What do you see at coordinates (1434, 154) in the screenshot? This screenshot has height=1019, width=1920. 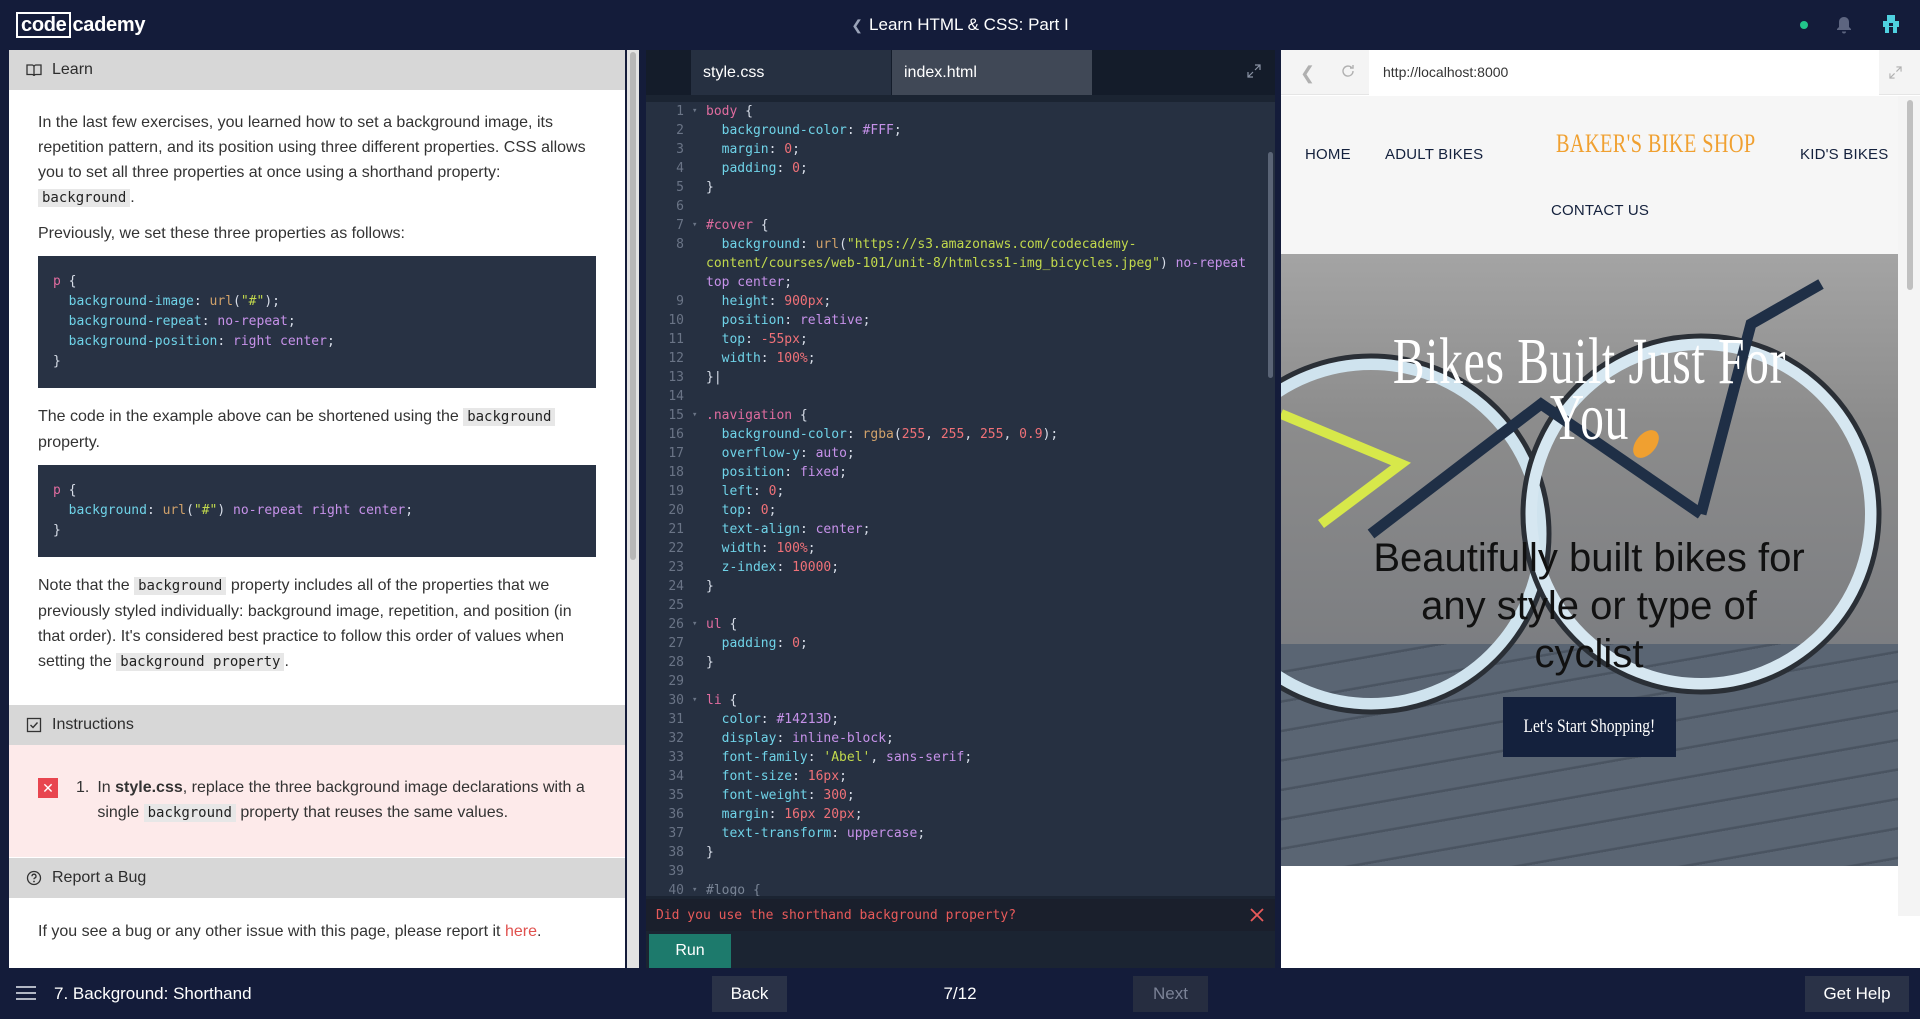 I see `nav-adult-bikes: ADULT BIKES` at bounding box center [1434, 154].